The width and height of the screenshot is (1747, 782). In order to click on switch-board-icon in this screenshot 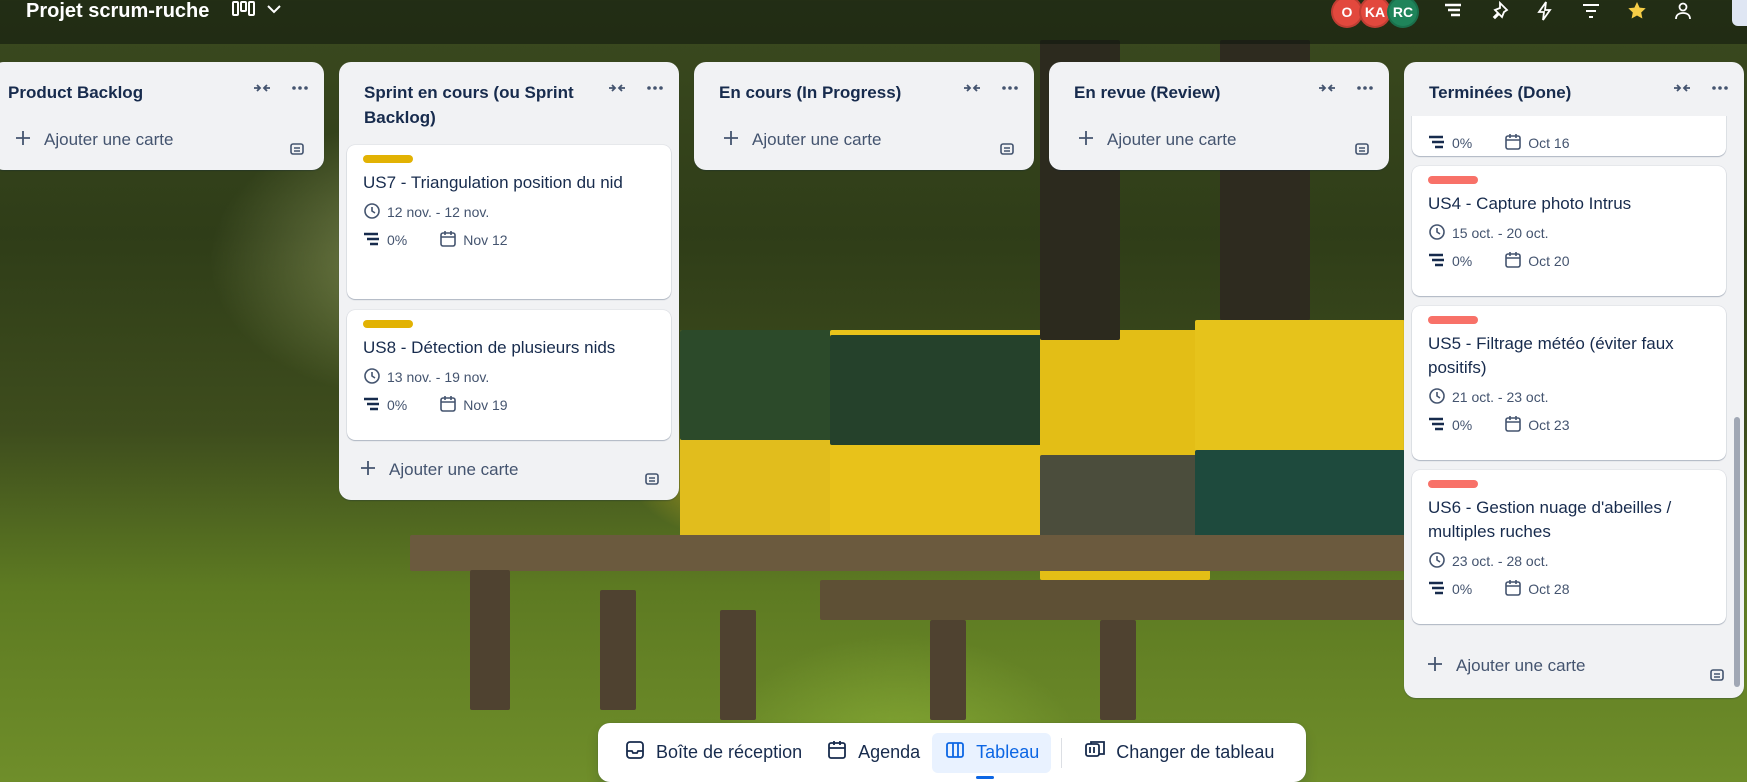, I will do `click(1095, 752)`.